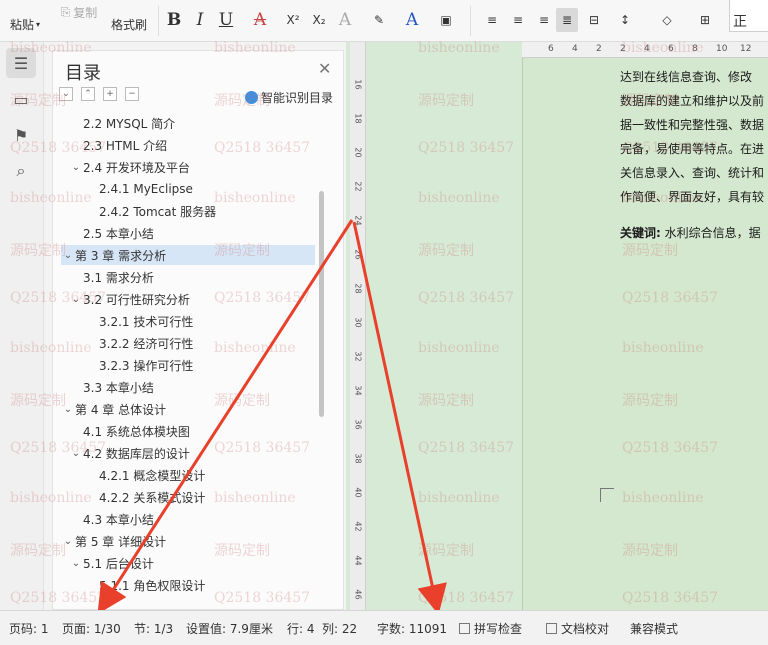 The image size is (768, 645). I want to click on toc-item: ⌄ 第 3 章 需求分析, so click(188, 255).